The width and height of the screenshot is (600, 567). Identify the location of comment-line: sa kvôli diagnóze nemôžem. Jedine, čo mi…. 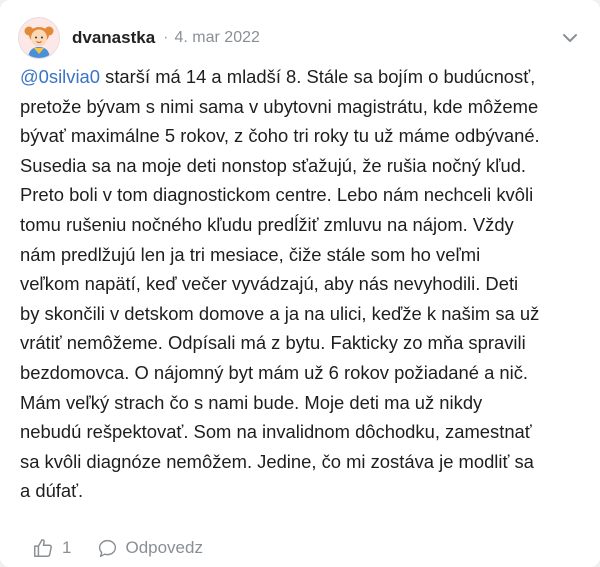
(277, 461).